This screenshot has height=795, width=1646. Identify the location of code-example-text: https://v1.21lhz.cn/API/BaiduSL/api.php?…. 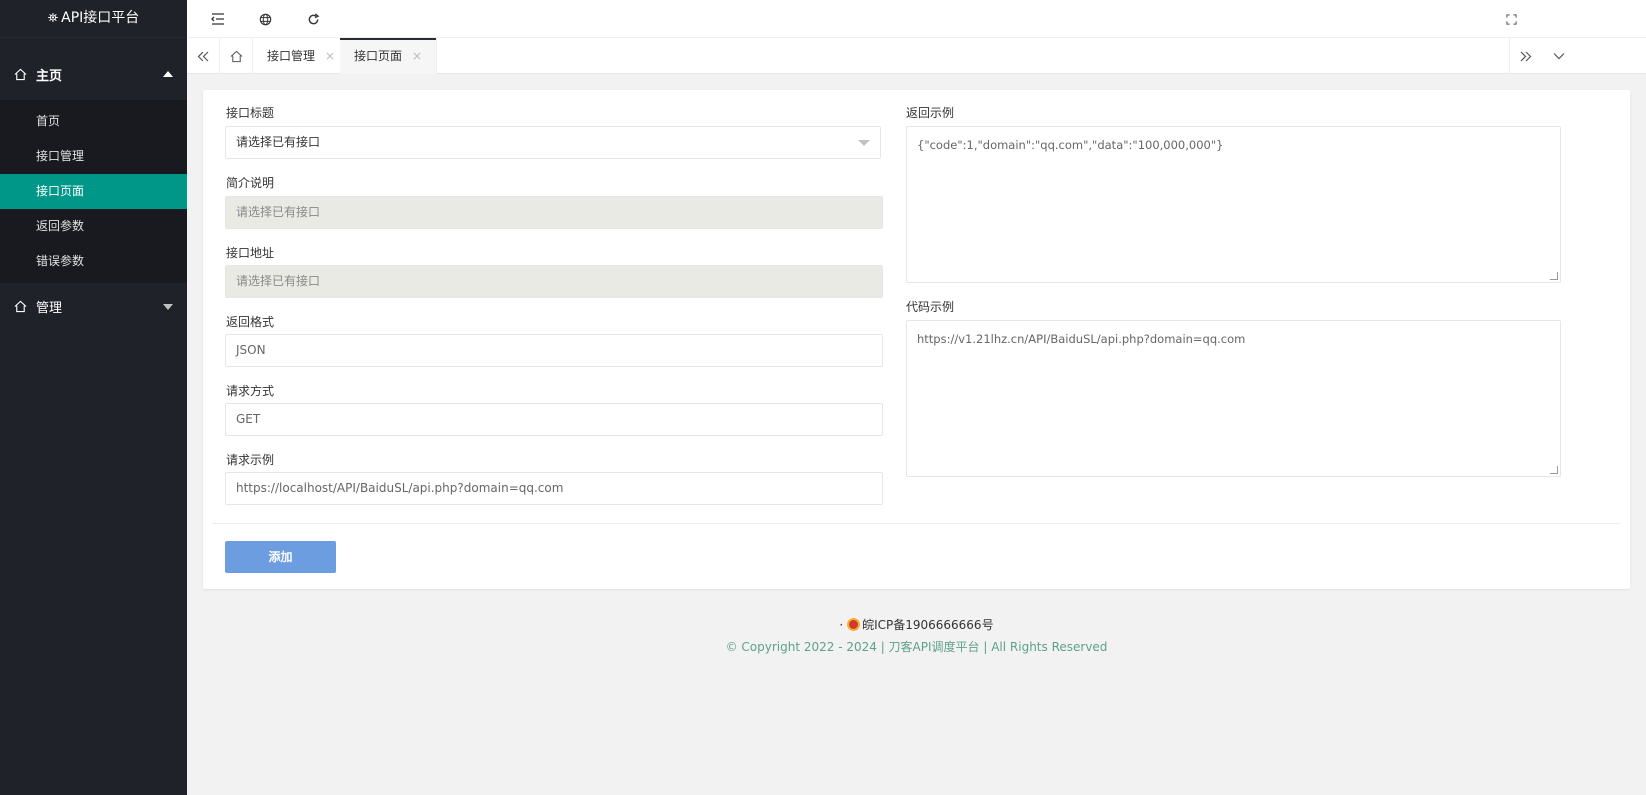
(1081, 339).